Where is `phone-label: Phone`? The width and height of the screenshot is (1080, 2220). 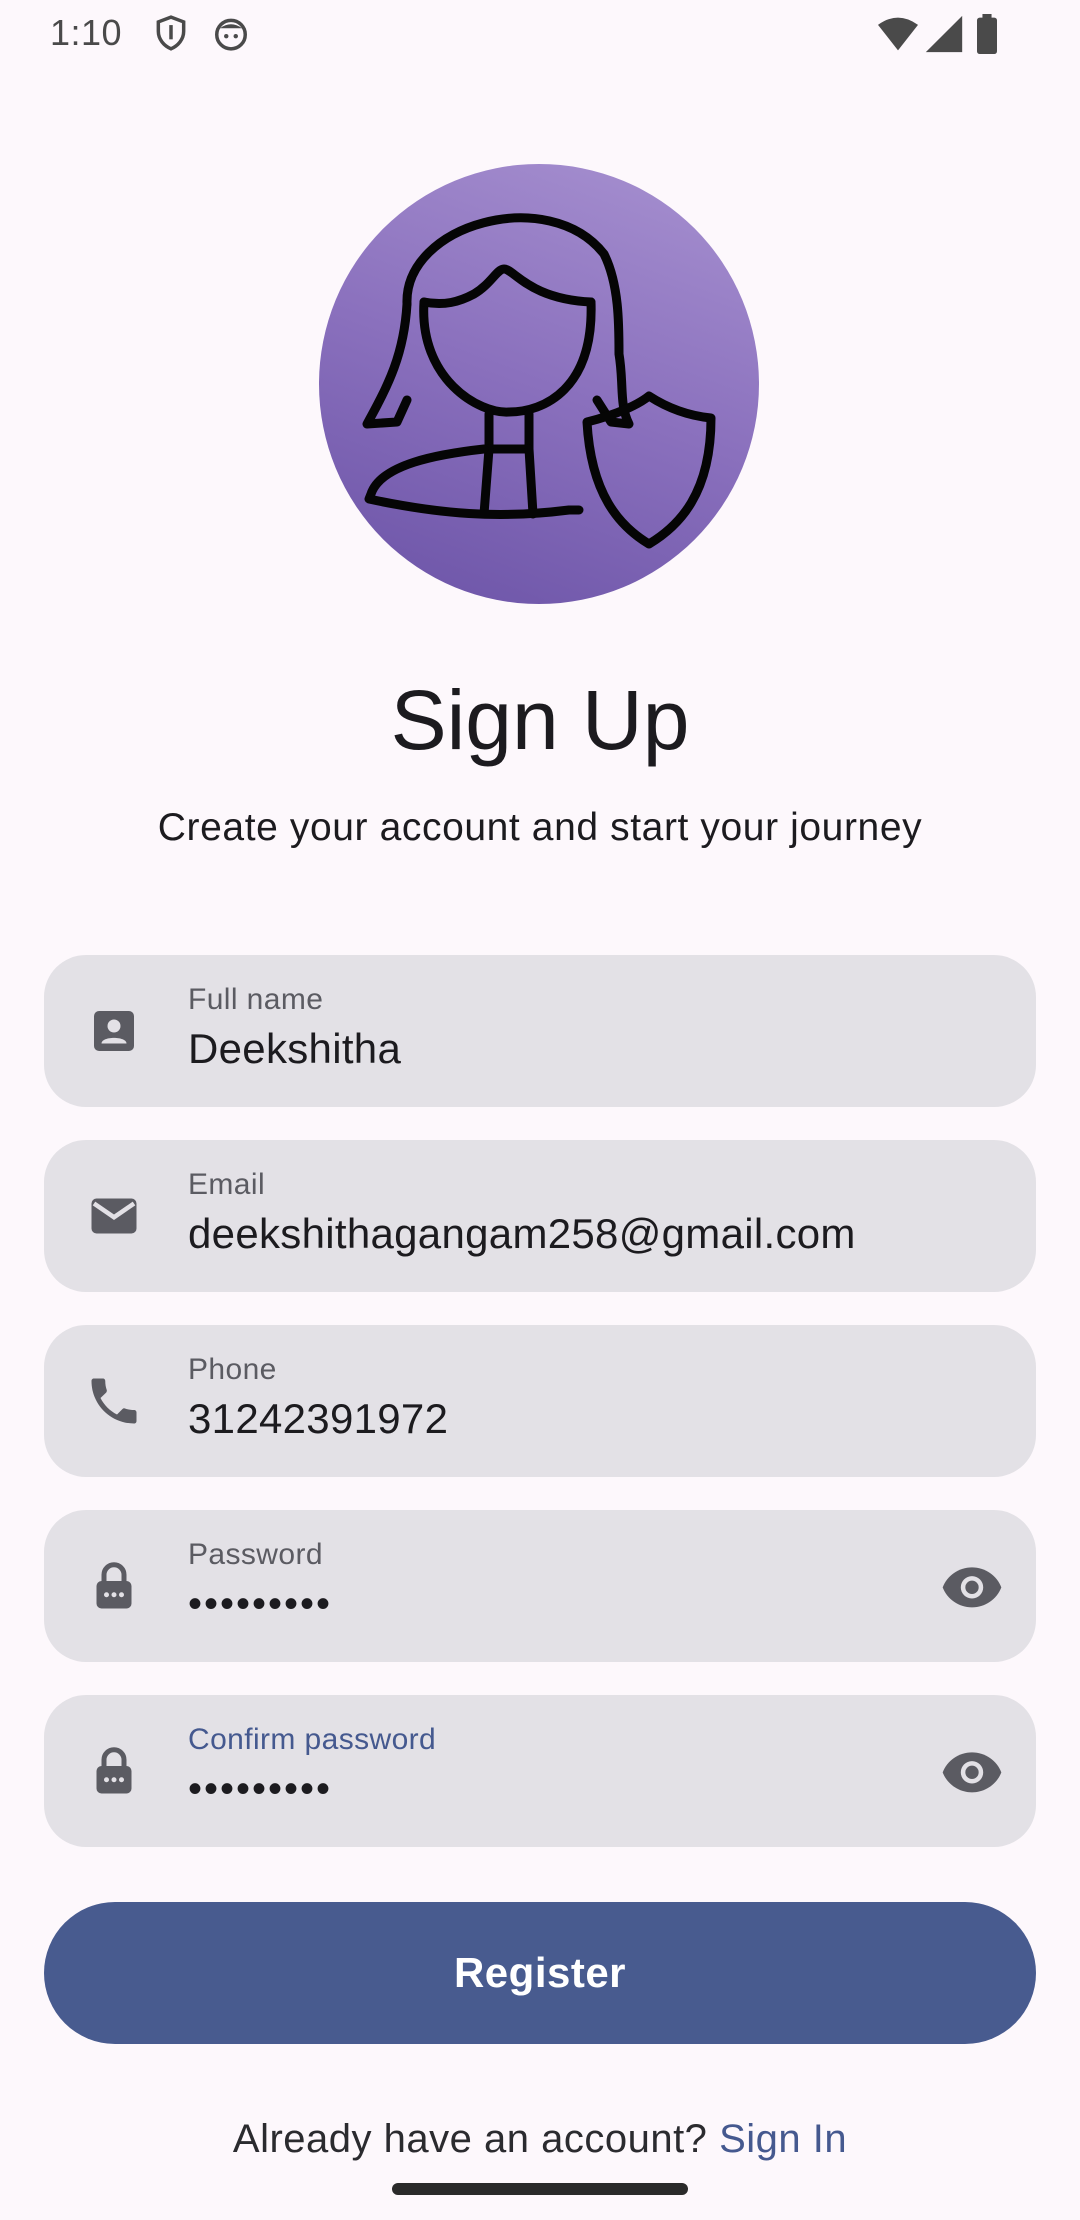 phone-label: Phone is located at coordinates (232, 1369).